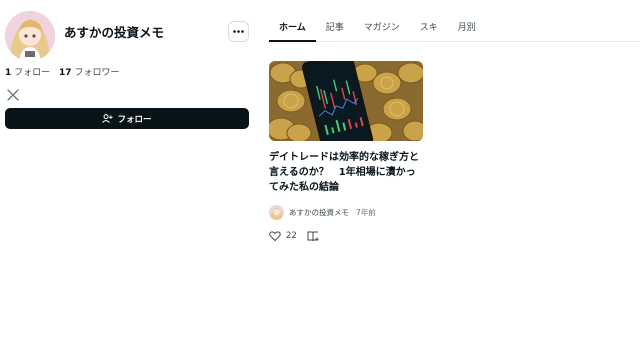  What do you see at coordinates (291, 236) in the screenshot?
I see `like-count: 22` at bounding box center [291, 236].